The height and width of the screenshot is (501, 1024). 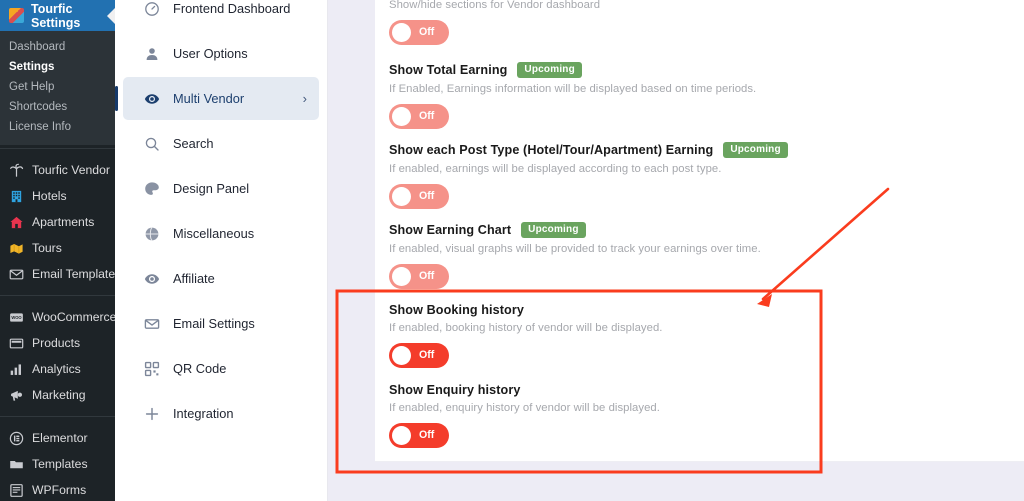 What do you see at coordinates (16, 438) in the screenshot?
I see `elementor-icon` at bounding box center [16, 438].